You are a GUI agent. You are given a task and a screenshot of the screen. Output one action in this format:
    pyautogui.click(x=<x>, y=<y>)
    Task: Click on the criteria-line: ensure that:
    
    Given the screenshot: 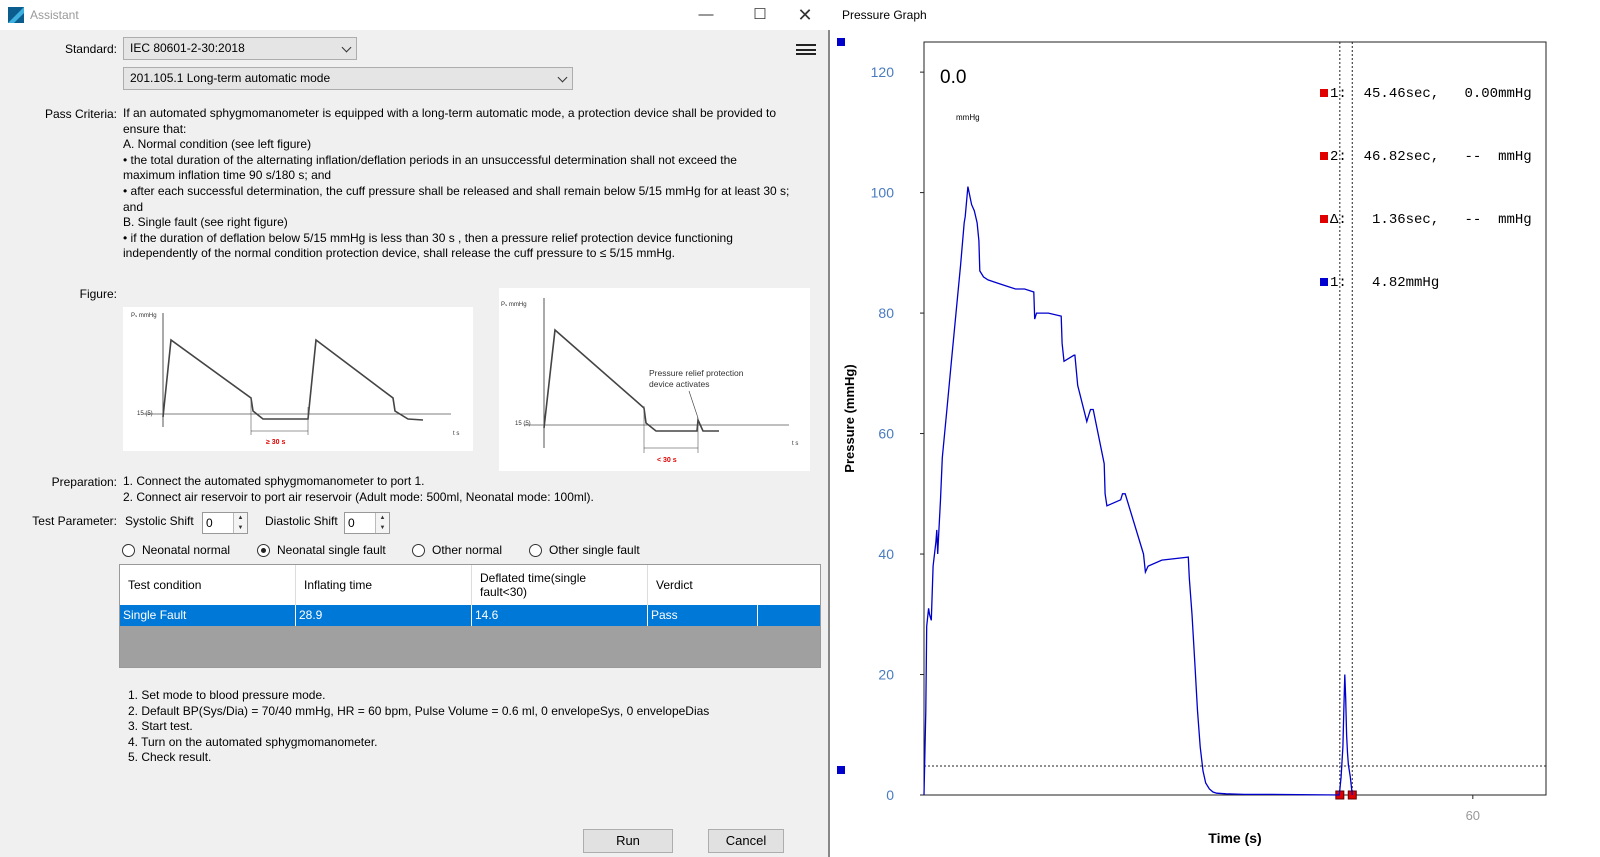 What is the action you would take?
    pyautogui.click(x=155, y=128)
    